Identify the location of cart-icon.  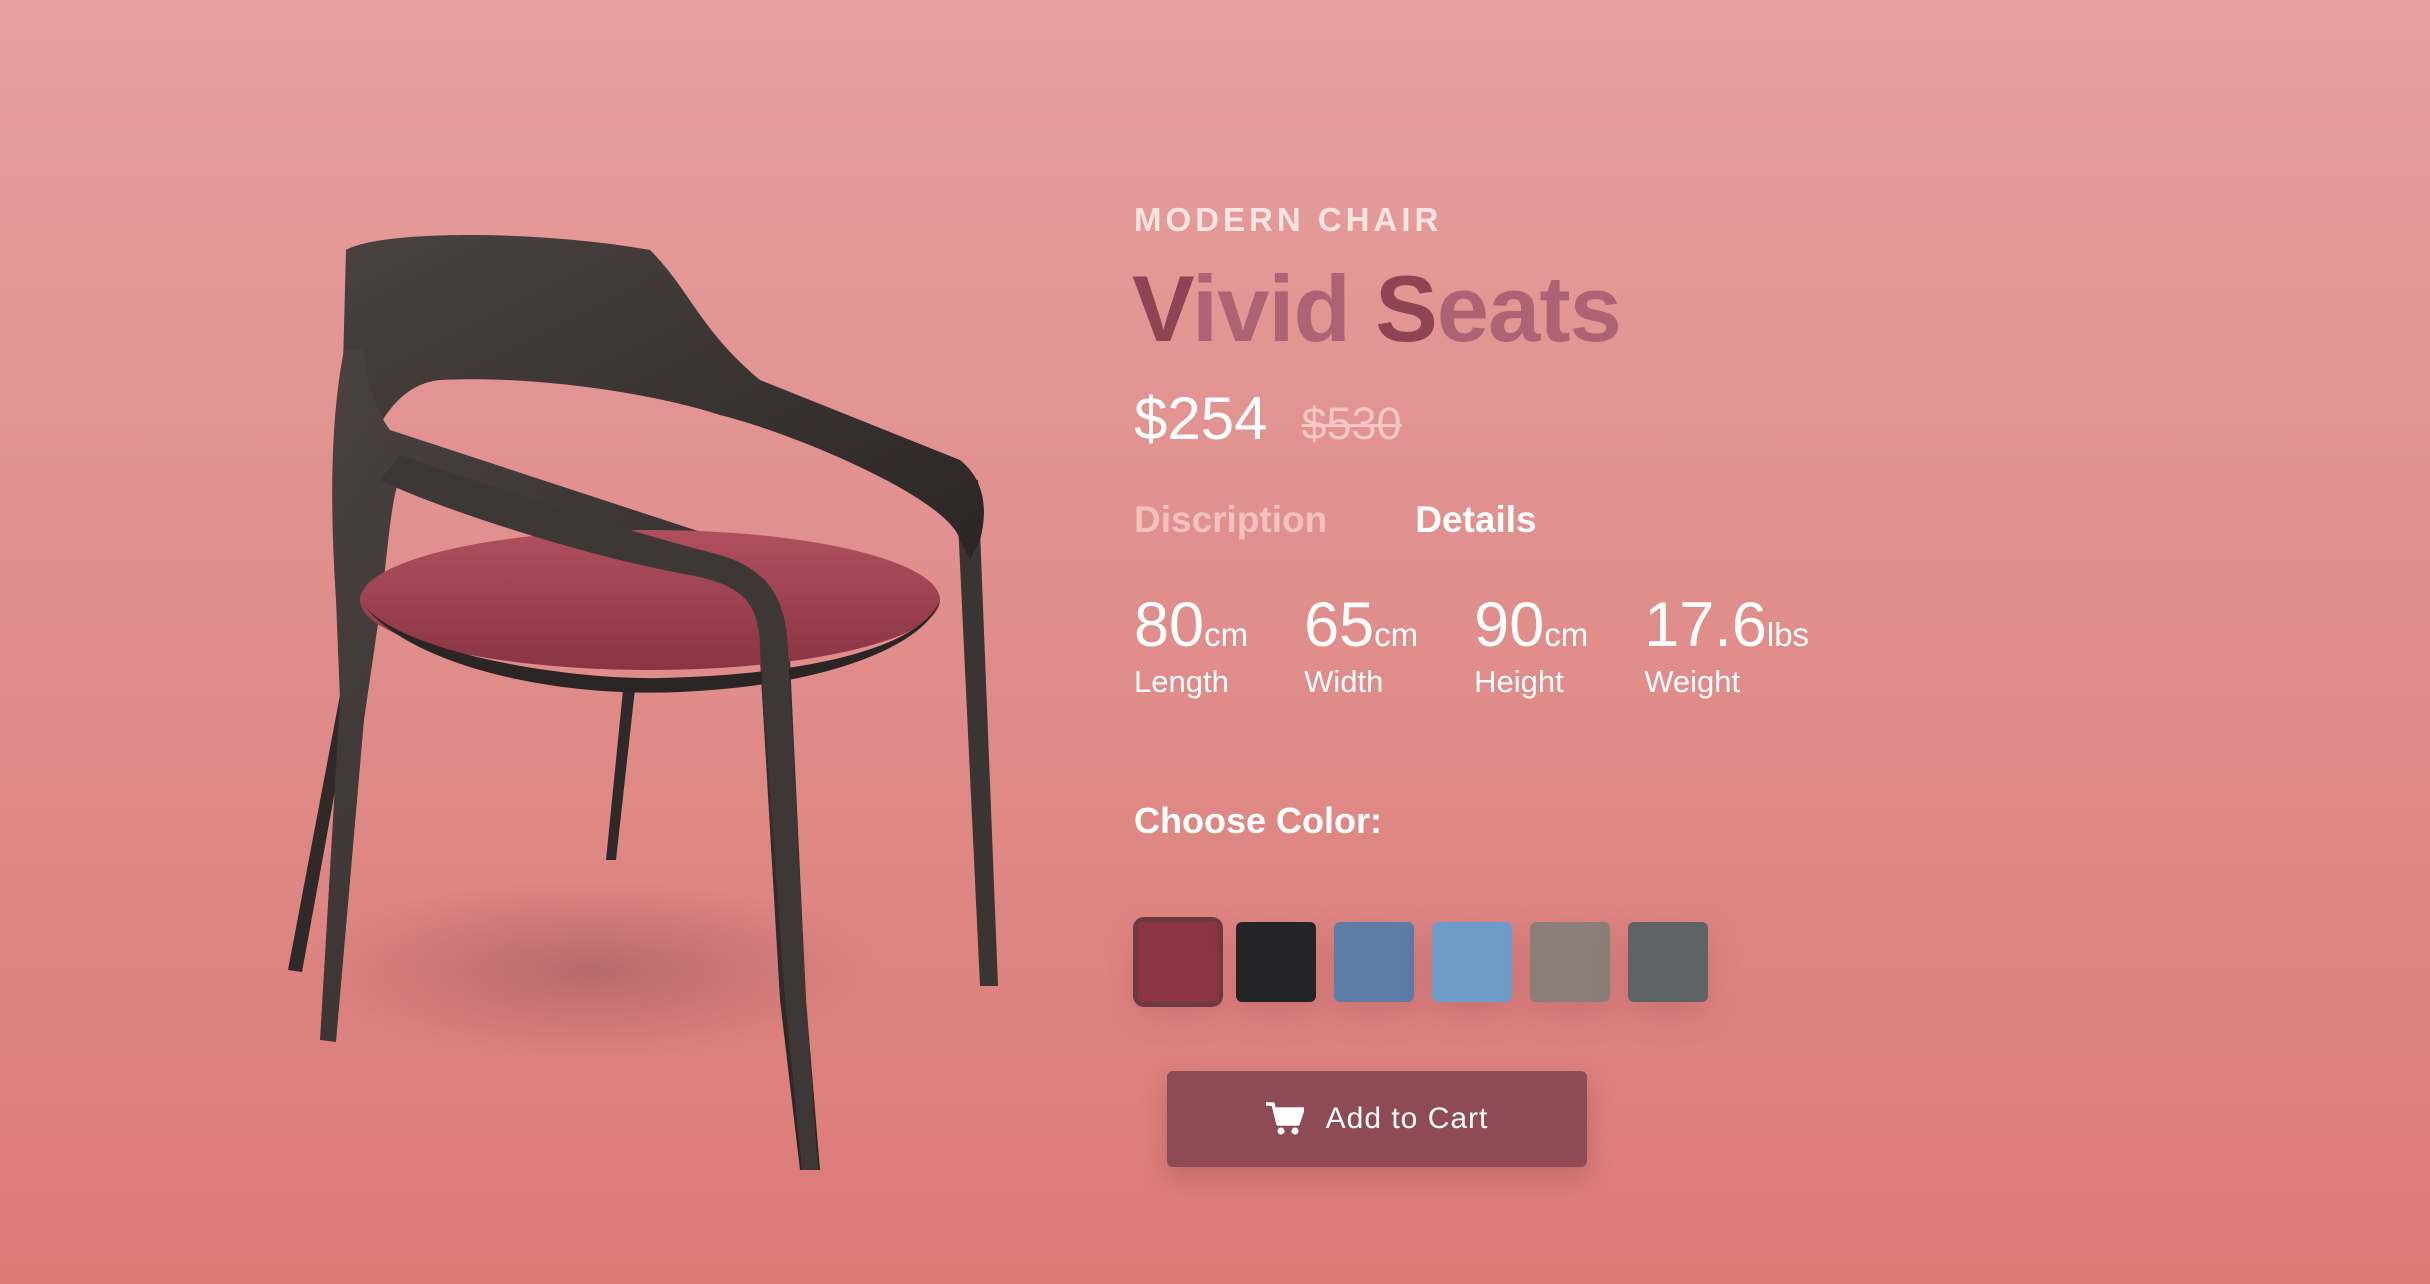
(1284, 1119).